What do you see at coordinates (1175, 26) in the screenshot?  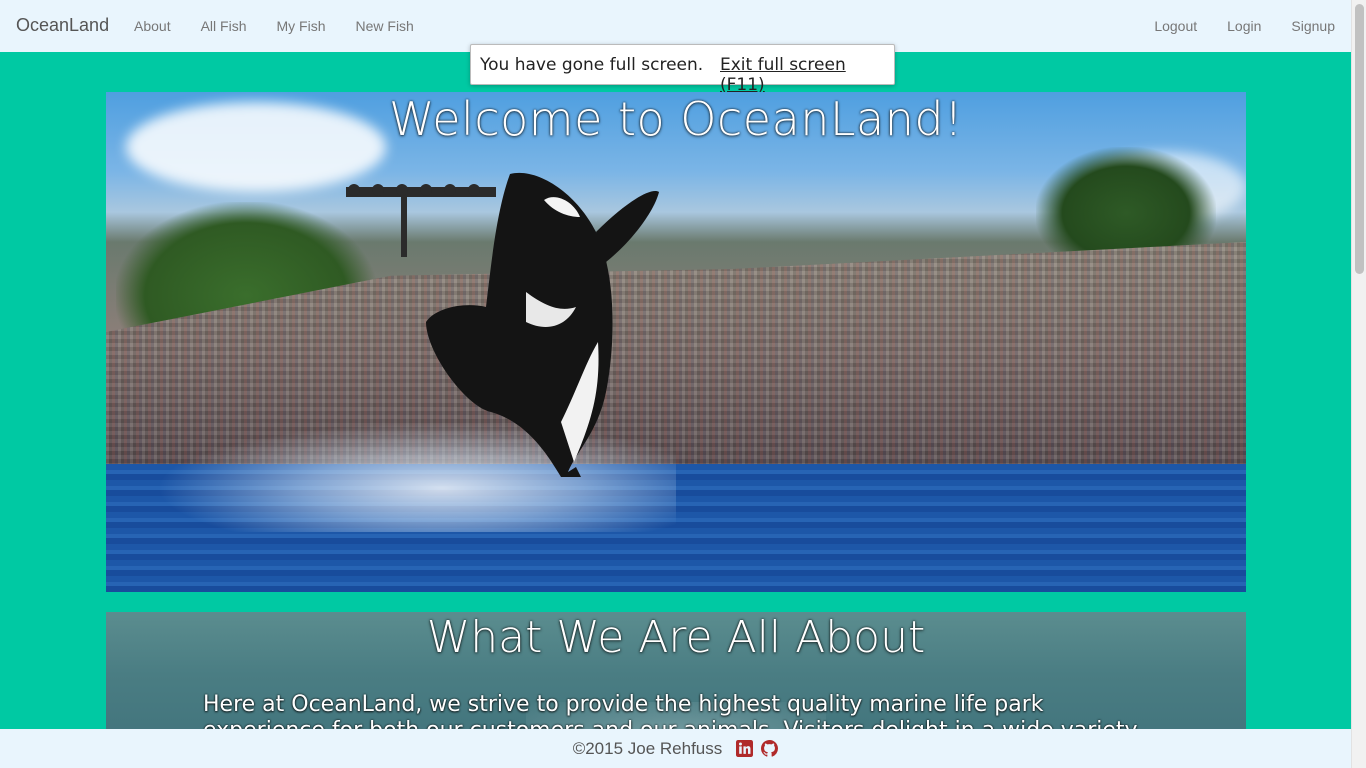 I see `nav-link-logout: Logout` at bounding box center [1175, 26].